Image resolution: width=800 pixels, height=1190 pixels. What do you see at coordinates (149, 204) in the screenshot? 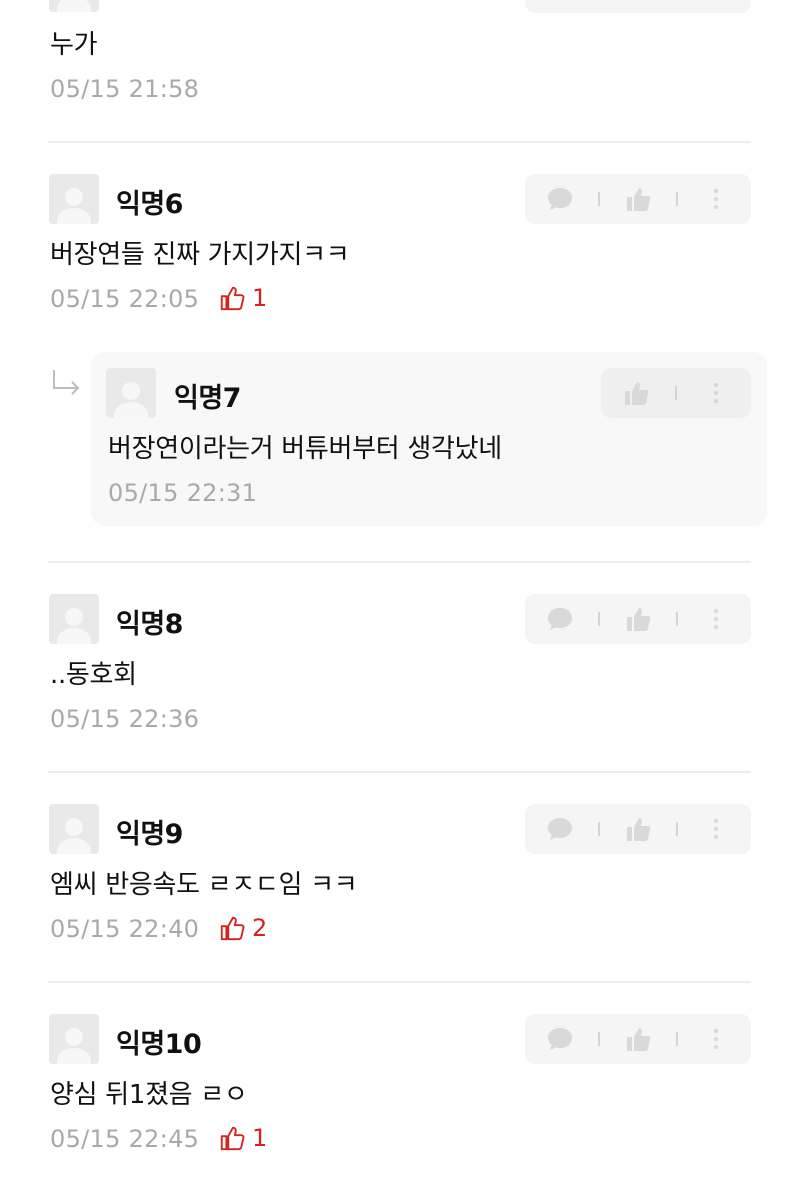
I see `comment-nickname: 익명6` at bounding box center [149, 204].